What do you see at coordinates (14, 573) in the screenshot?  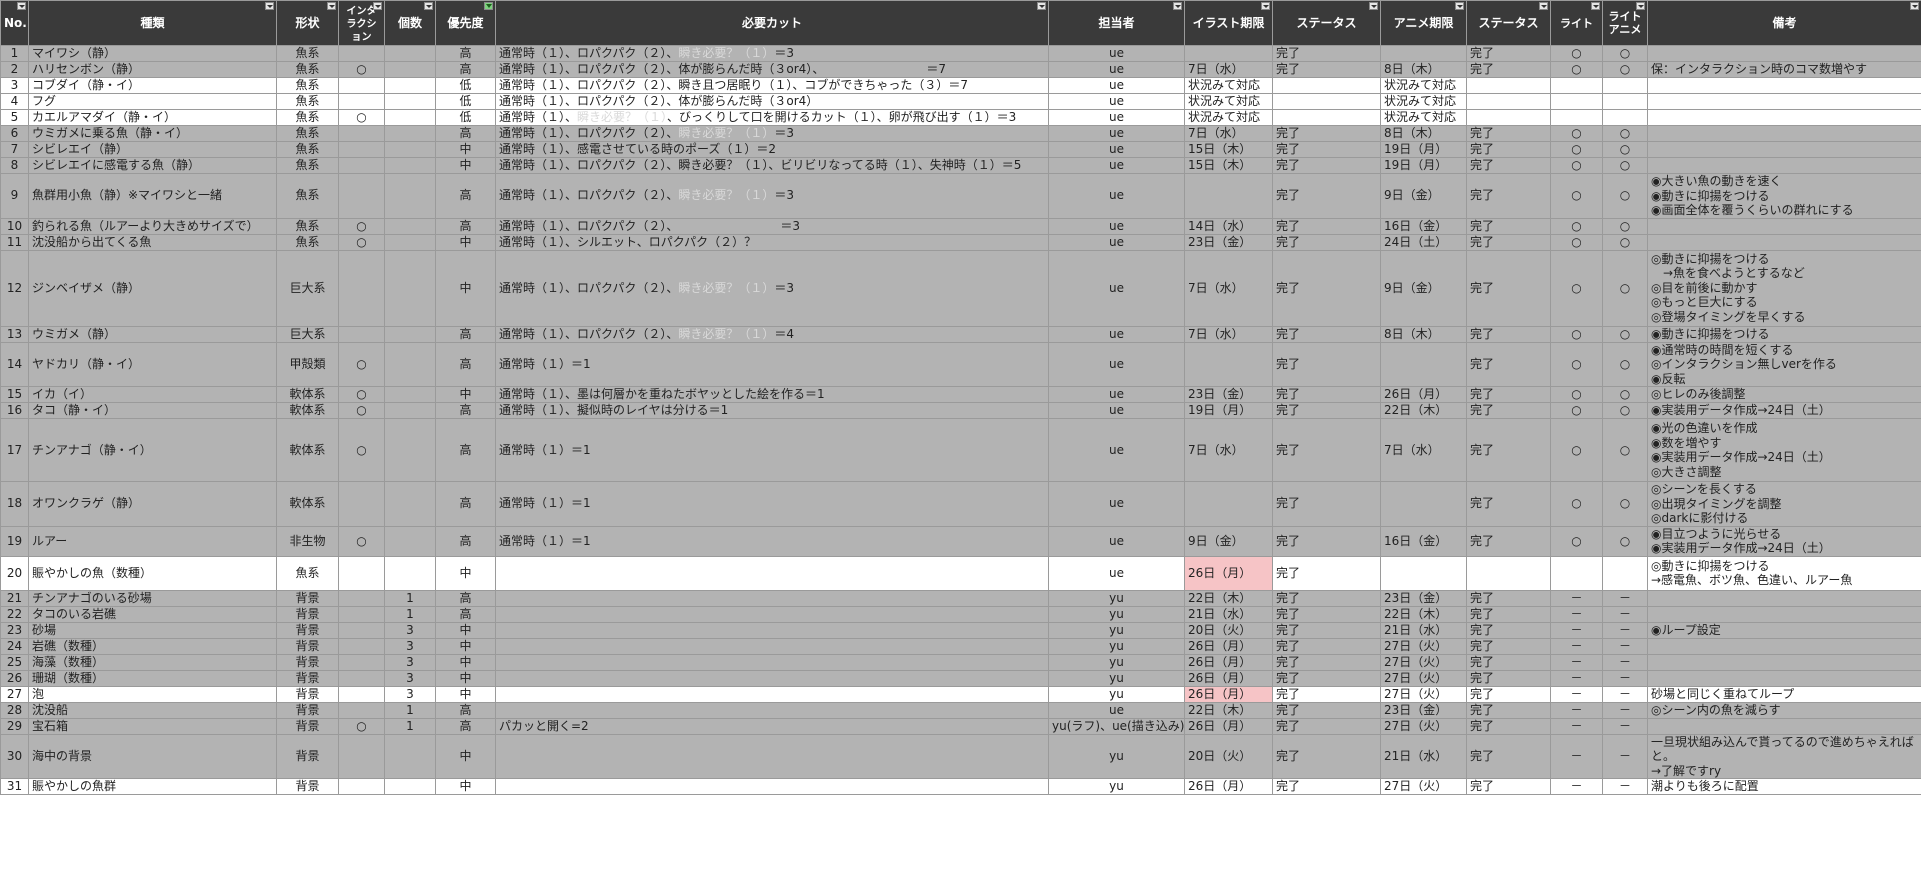 I see `row-number: 20` at bounding box center [14, 573].